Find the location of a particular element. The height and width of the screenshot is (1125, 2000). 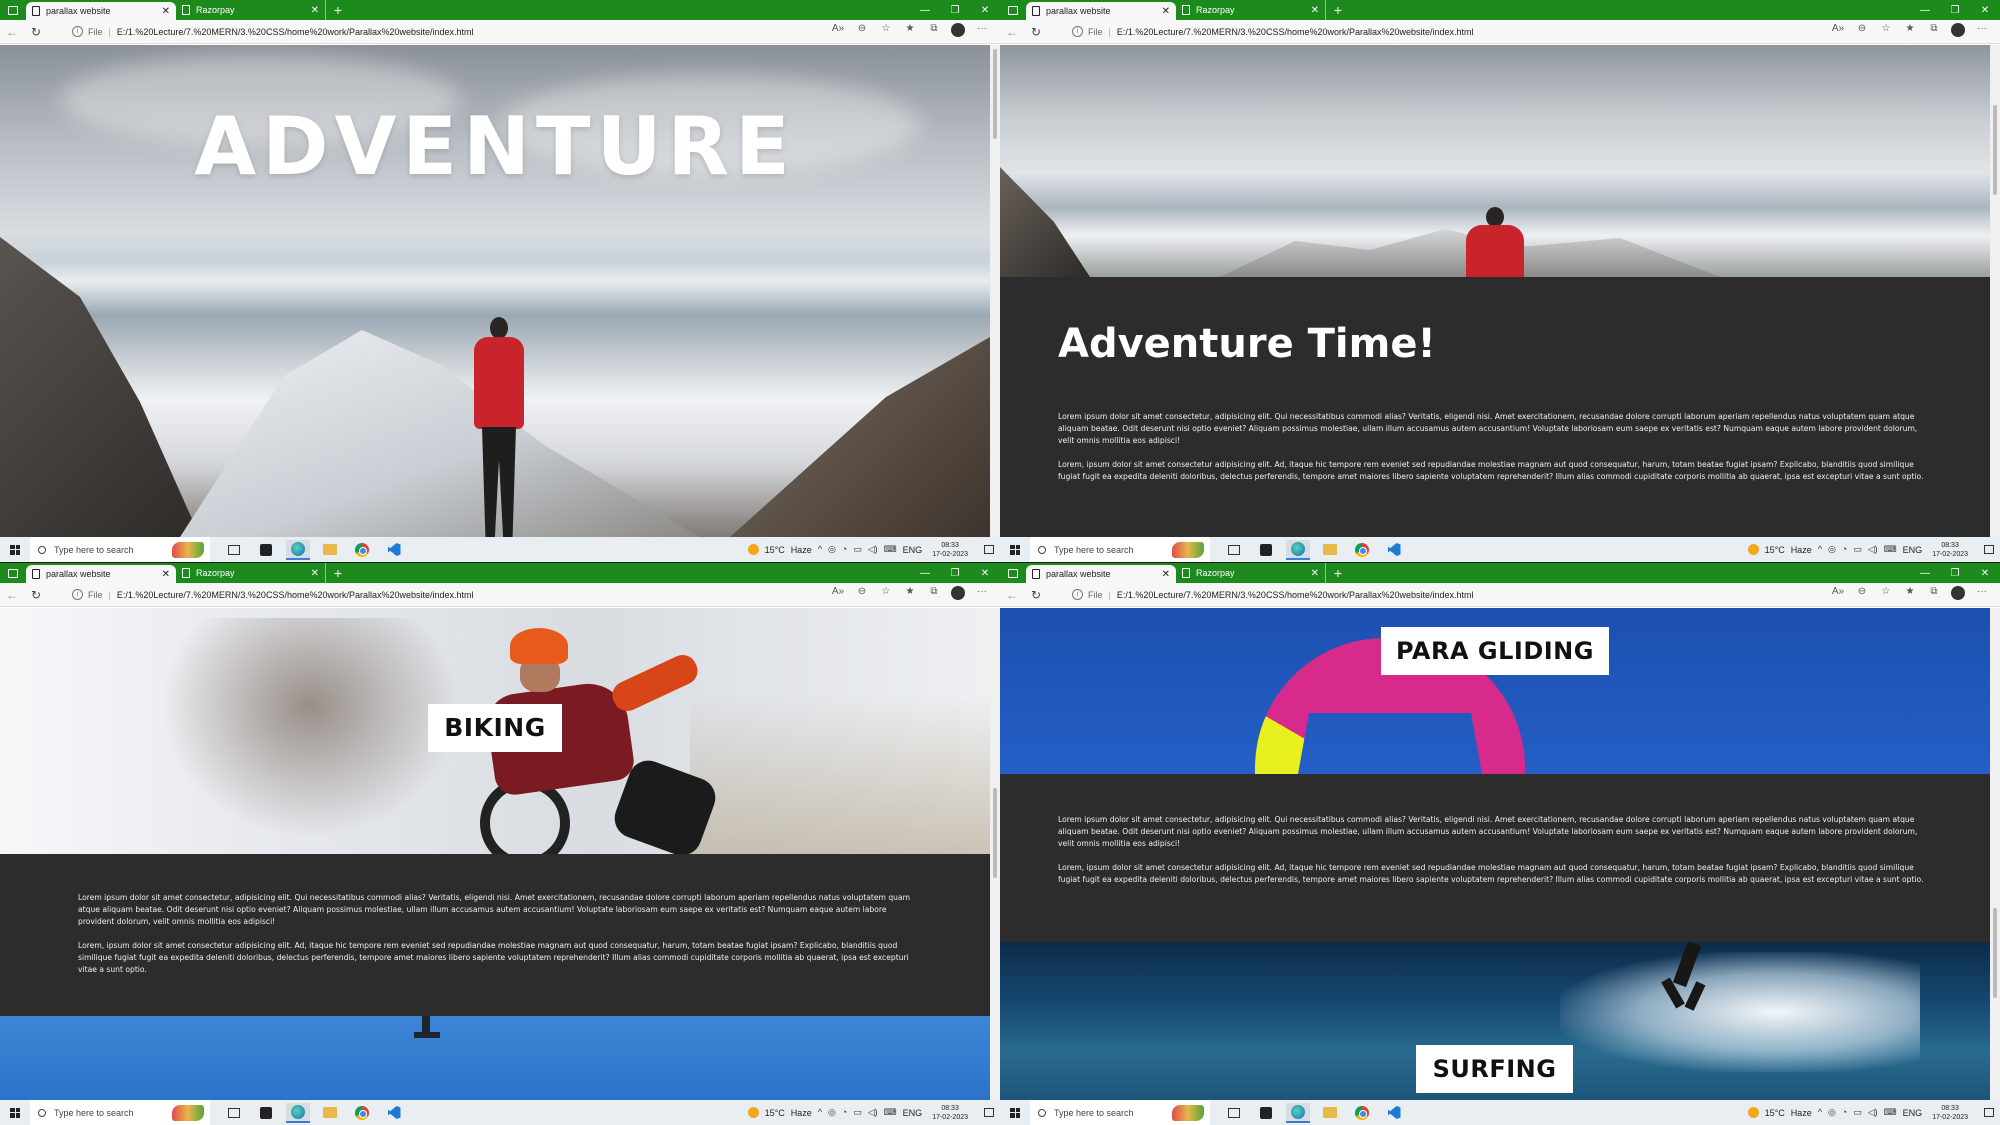

start-button is located at coordinates (15, 549).